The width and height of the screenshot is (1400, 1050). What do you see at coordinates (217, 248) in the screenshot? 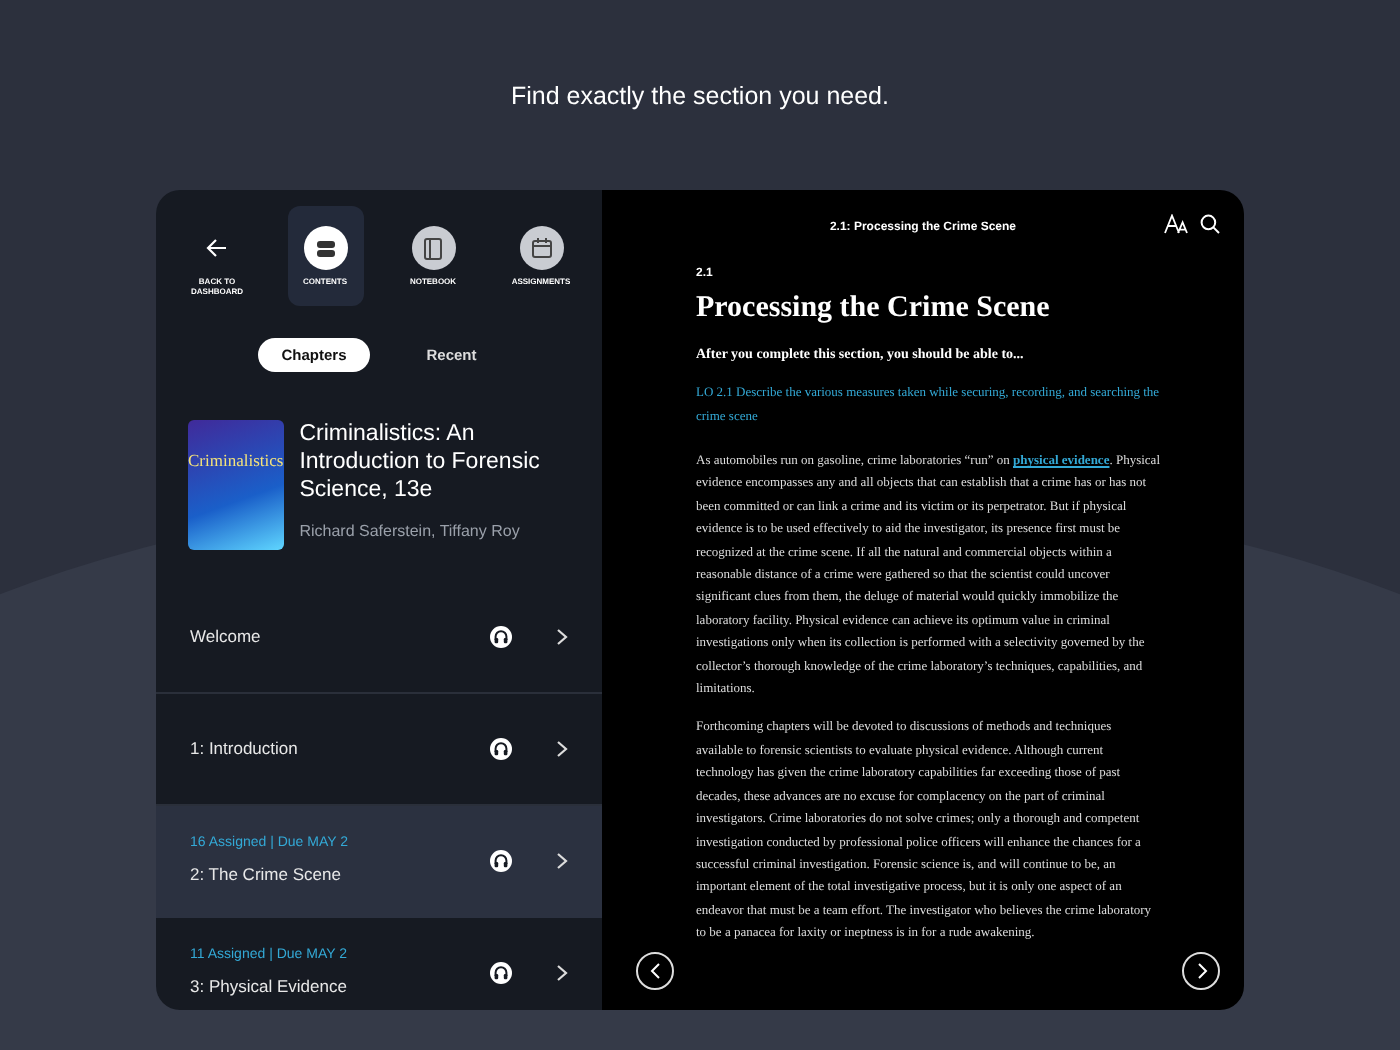
I see `back-arrow-icon` at bounding box center [217, 248].